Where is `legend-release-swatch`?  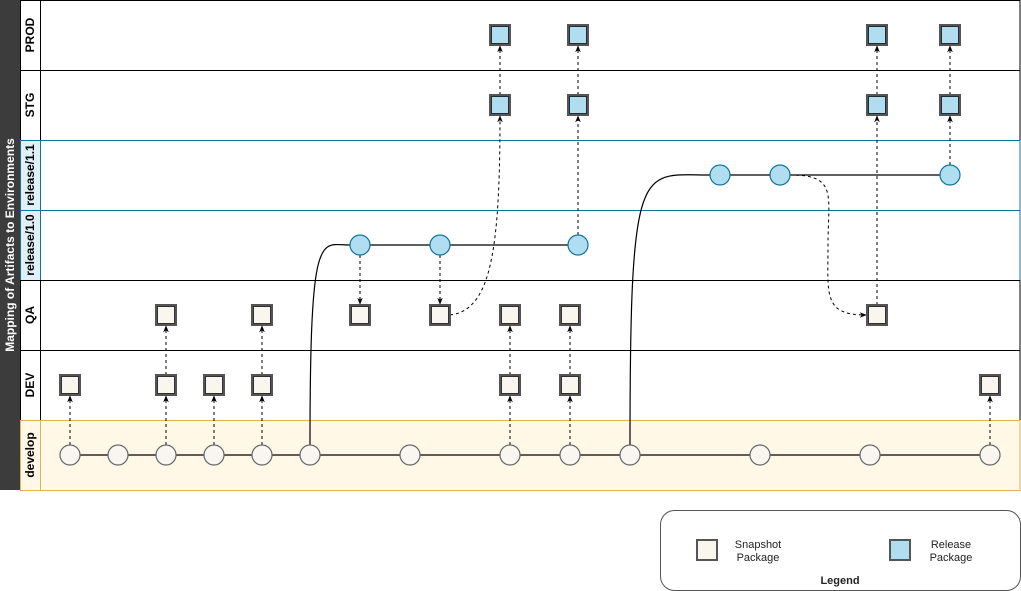 legend-release-swatch is located at coordinates (900, 550).